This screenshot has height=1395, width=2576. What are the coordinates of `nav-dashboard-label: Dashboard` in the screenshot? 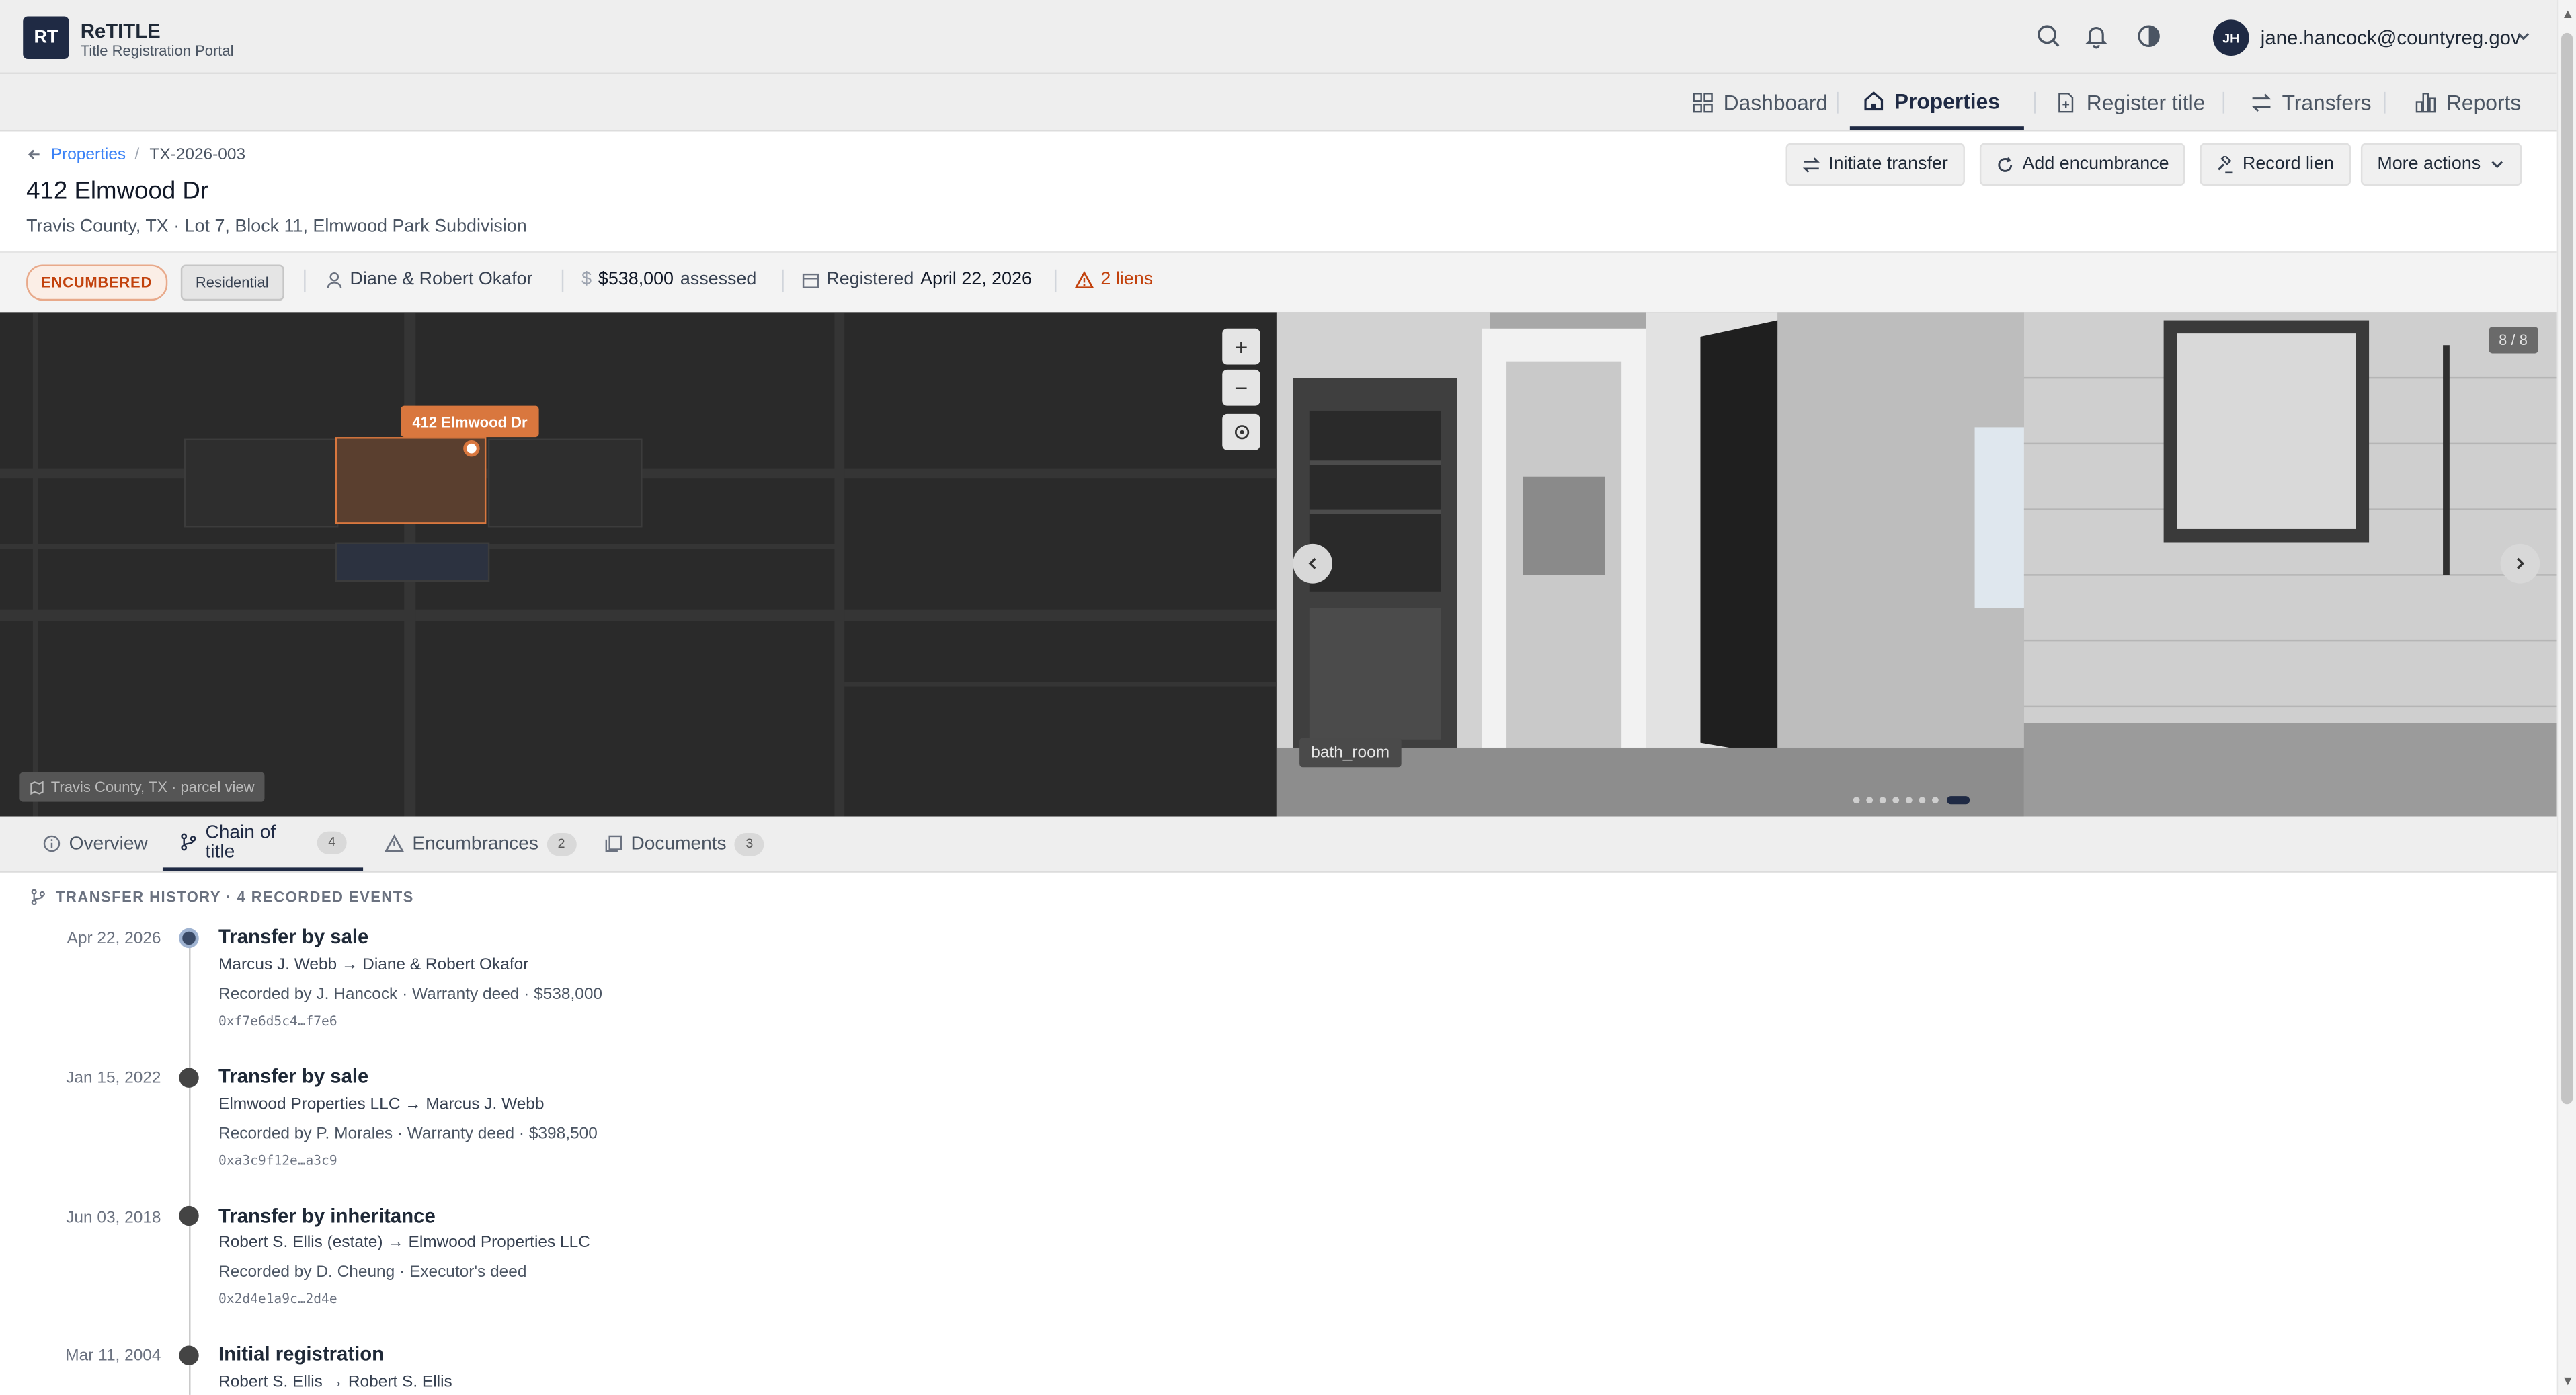 It's located at (1775, 101).